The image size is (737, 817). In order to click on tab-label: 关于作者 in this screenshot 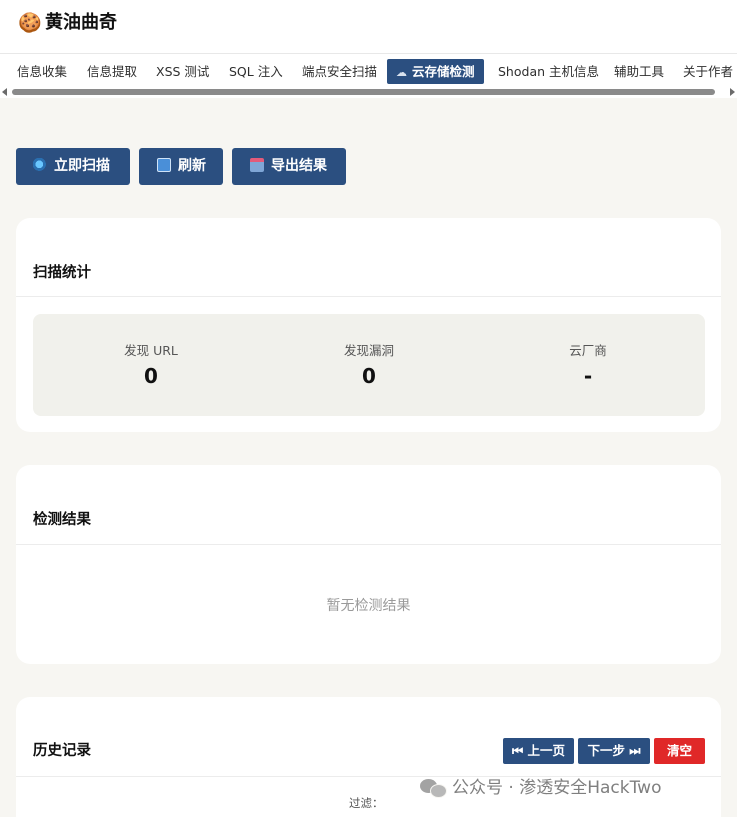, I will do `click(708, 71)`.